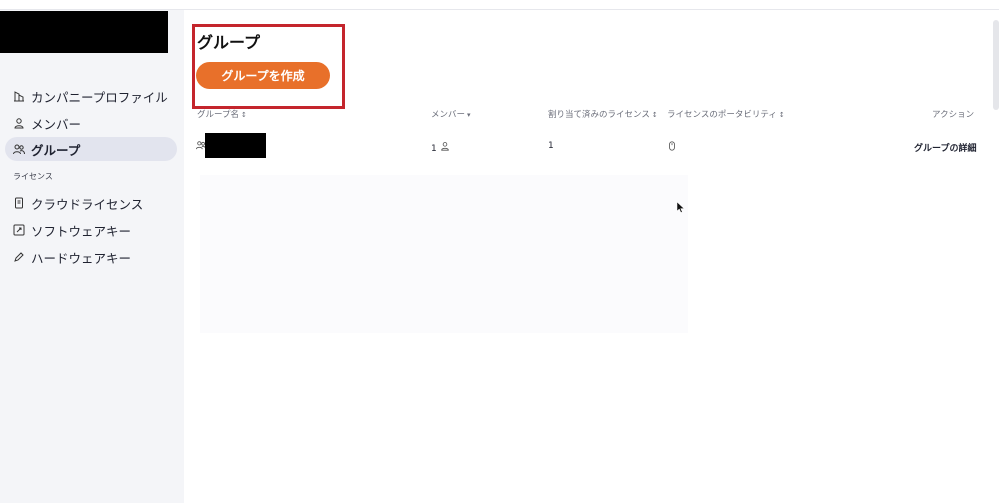  I want to click on scrollbar, so click(996, 65).